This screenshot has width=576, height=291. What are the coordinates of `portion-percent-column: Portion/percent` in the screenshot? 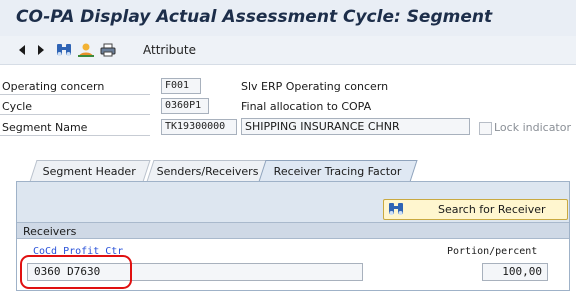 It's located at (492, 251).